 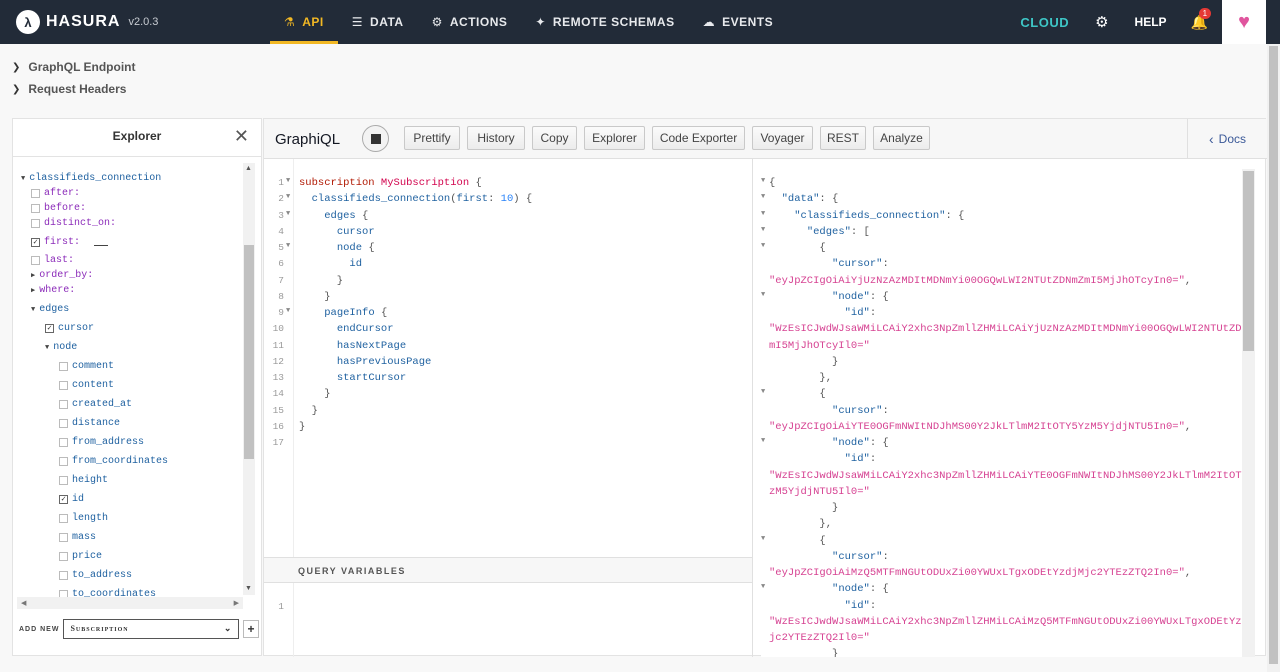 What do you see at coordinates (1151, 22) in the screenshot?
I see `help-link: HELP` at bounding box center [1151, 22].